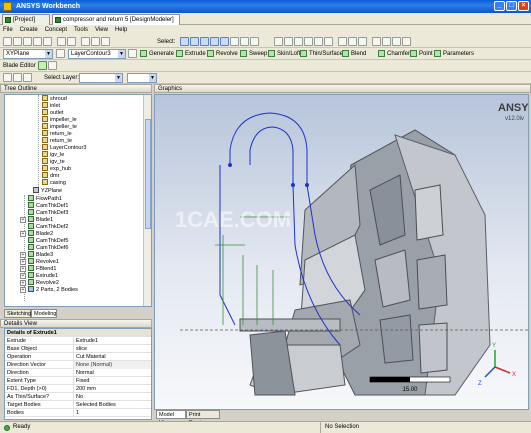 The image size is (531, 433). I want to click on details-row: Direction Vector None (Normal), so click(78, 365).